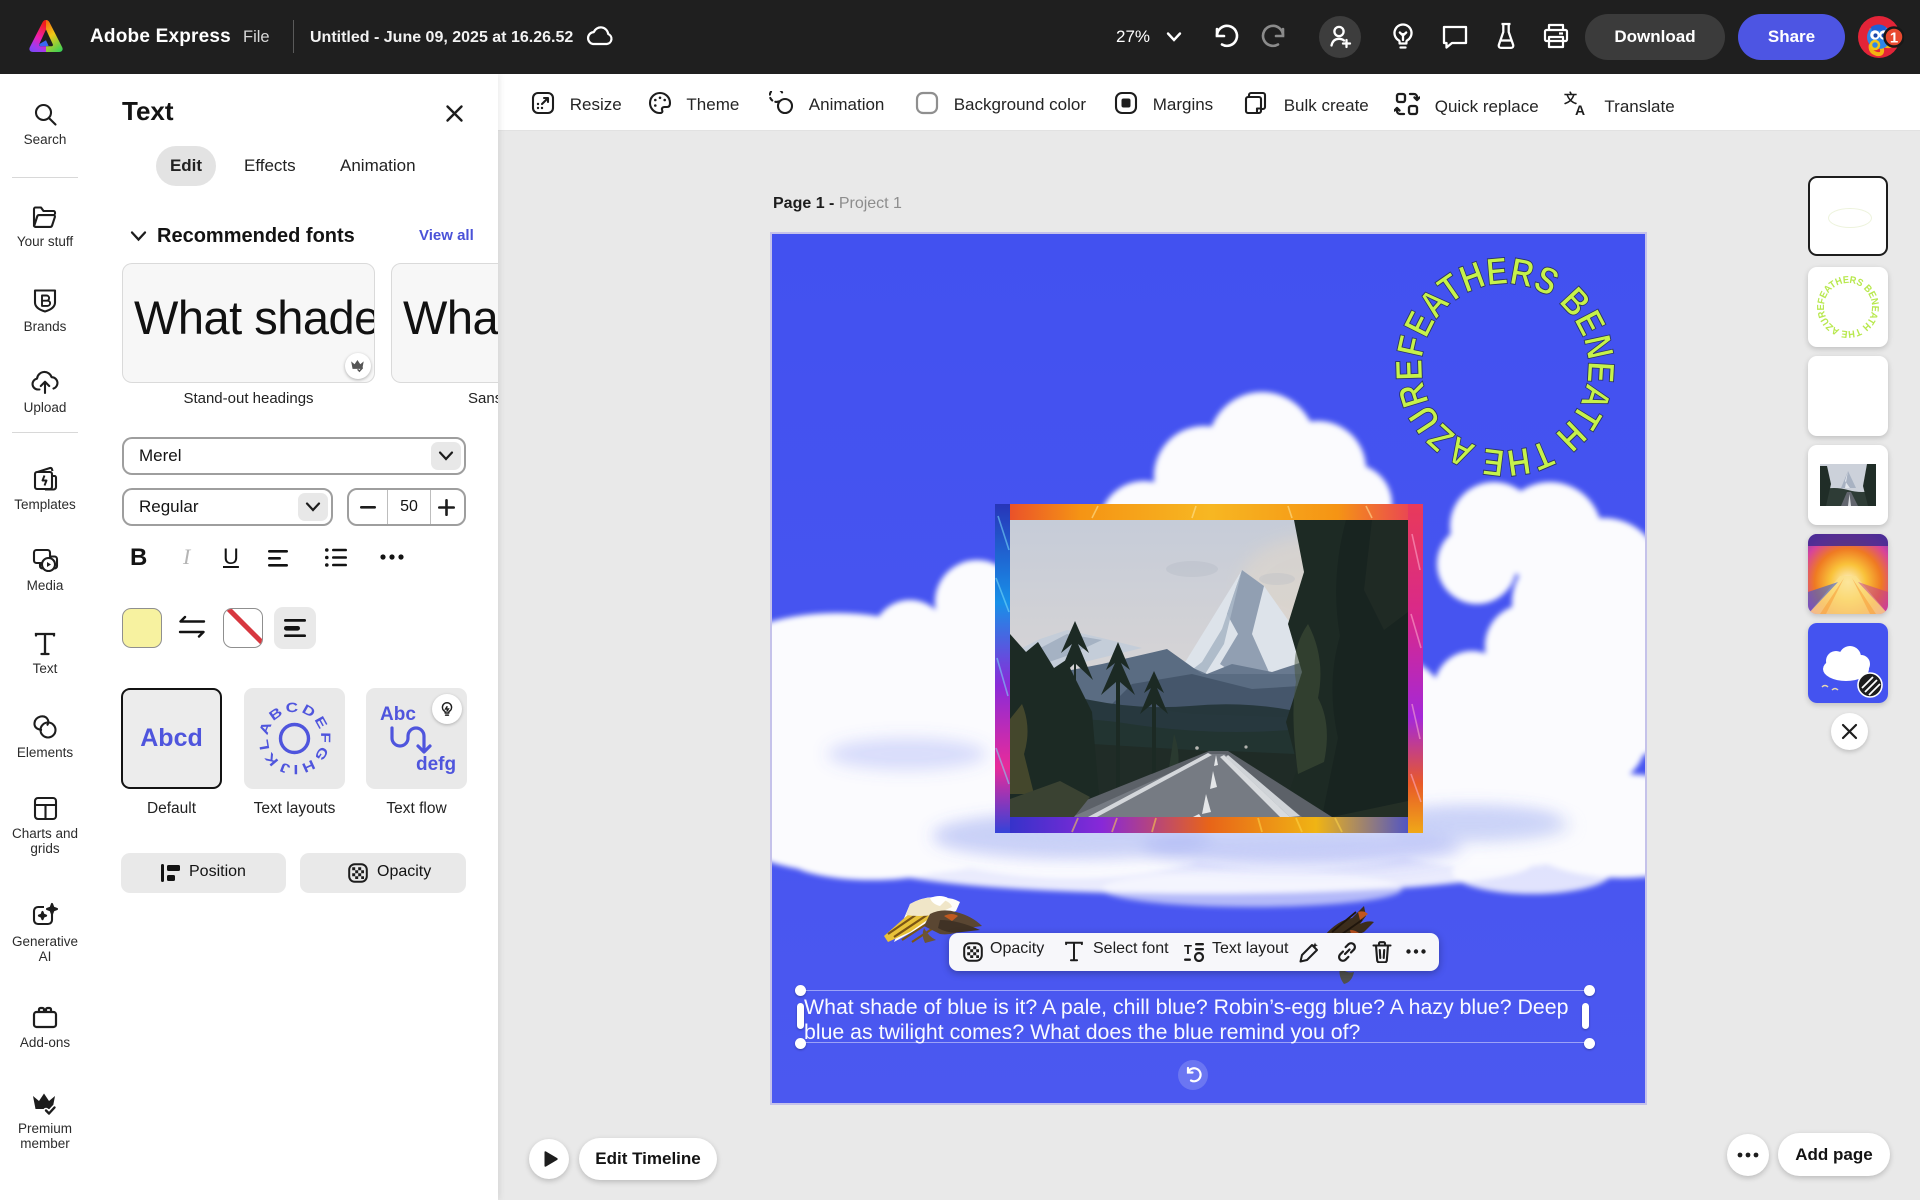 Image resolution: width=1920 pixels, height=1200 pixels. I want to click on svg-text: 1, so click(1894, 38).